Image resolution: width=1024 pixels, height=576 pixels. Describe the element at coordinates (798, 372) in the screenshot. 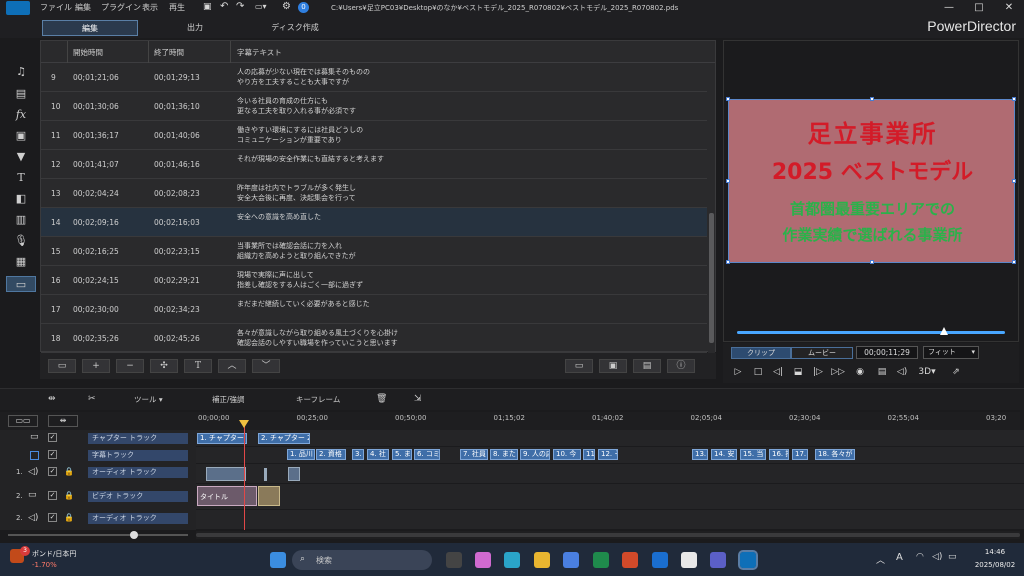

I see `split-icon: ⬓` at that location.